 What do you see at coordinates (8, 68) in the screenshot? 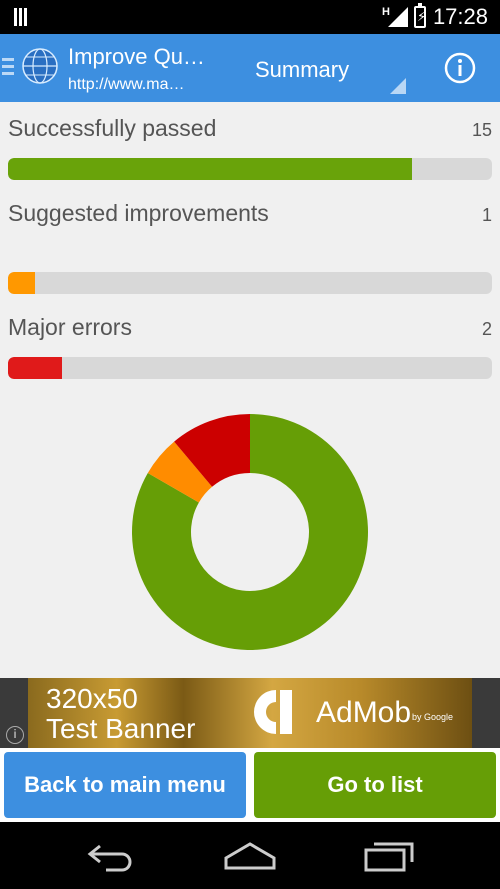
I see `drawer-indicator-icon` at bounding box center [8, 68].